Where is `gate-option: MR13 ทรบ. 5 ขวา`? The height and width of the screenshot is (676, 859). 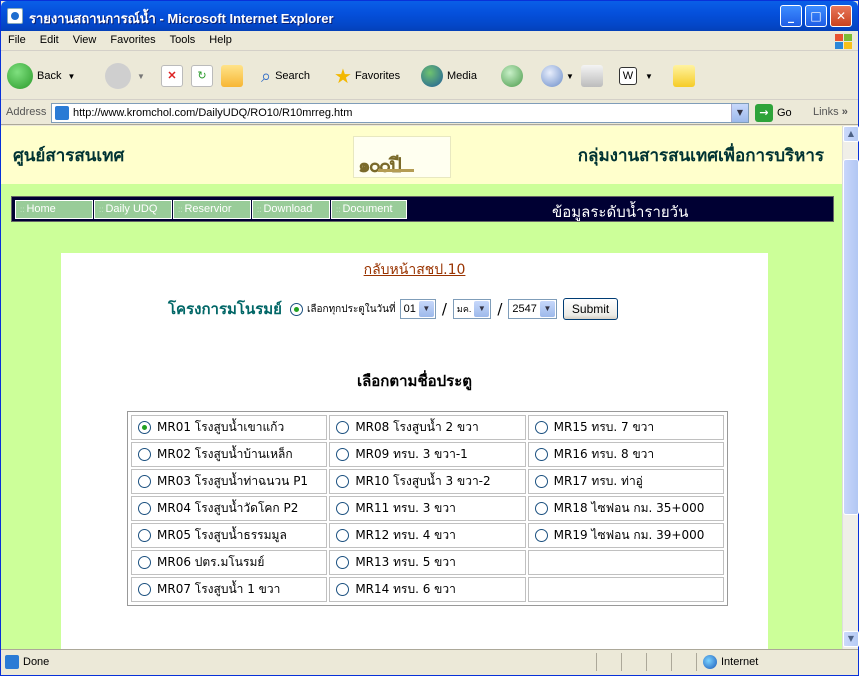 gate-option: MR13 ทรบ. 5 ขวา is located at coordinates (430, 562).